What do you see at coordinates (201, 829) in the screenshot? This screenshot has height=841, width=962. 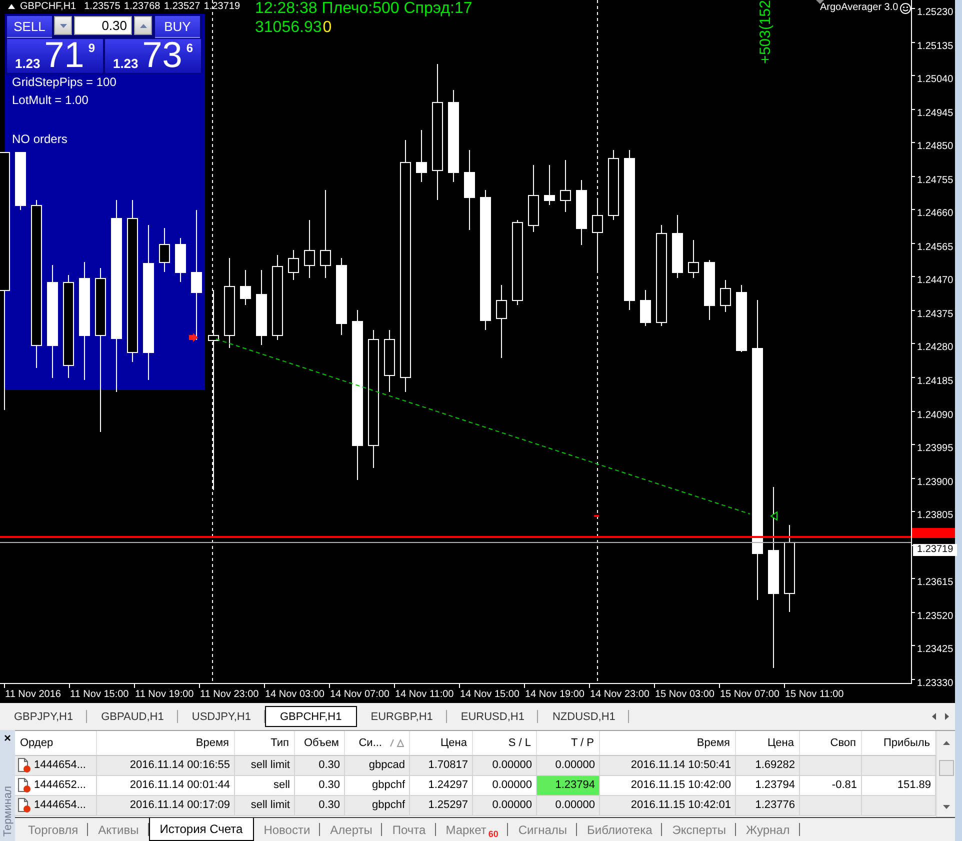 I see `terminal-tab: История Счета` at bounding box center [201, 829].